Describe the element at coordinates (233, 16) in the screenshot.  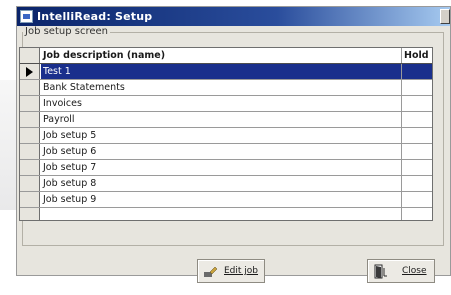
I see `title-bar: IntelliRead: Setup` at that location.